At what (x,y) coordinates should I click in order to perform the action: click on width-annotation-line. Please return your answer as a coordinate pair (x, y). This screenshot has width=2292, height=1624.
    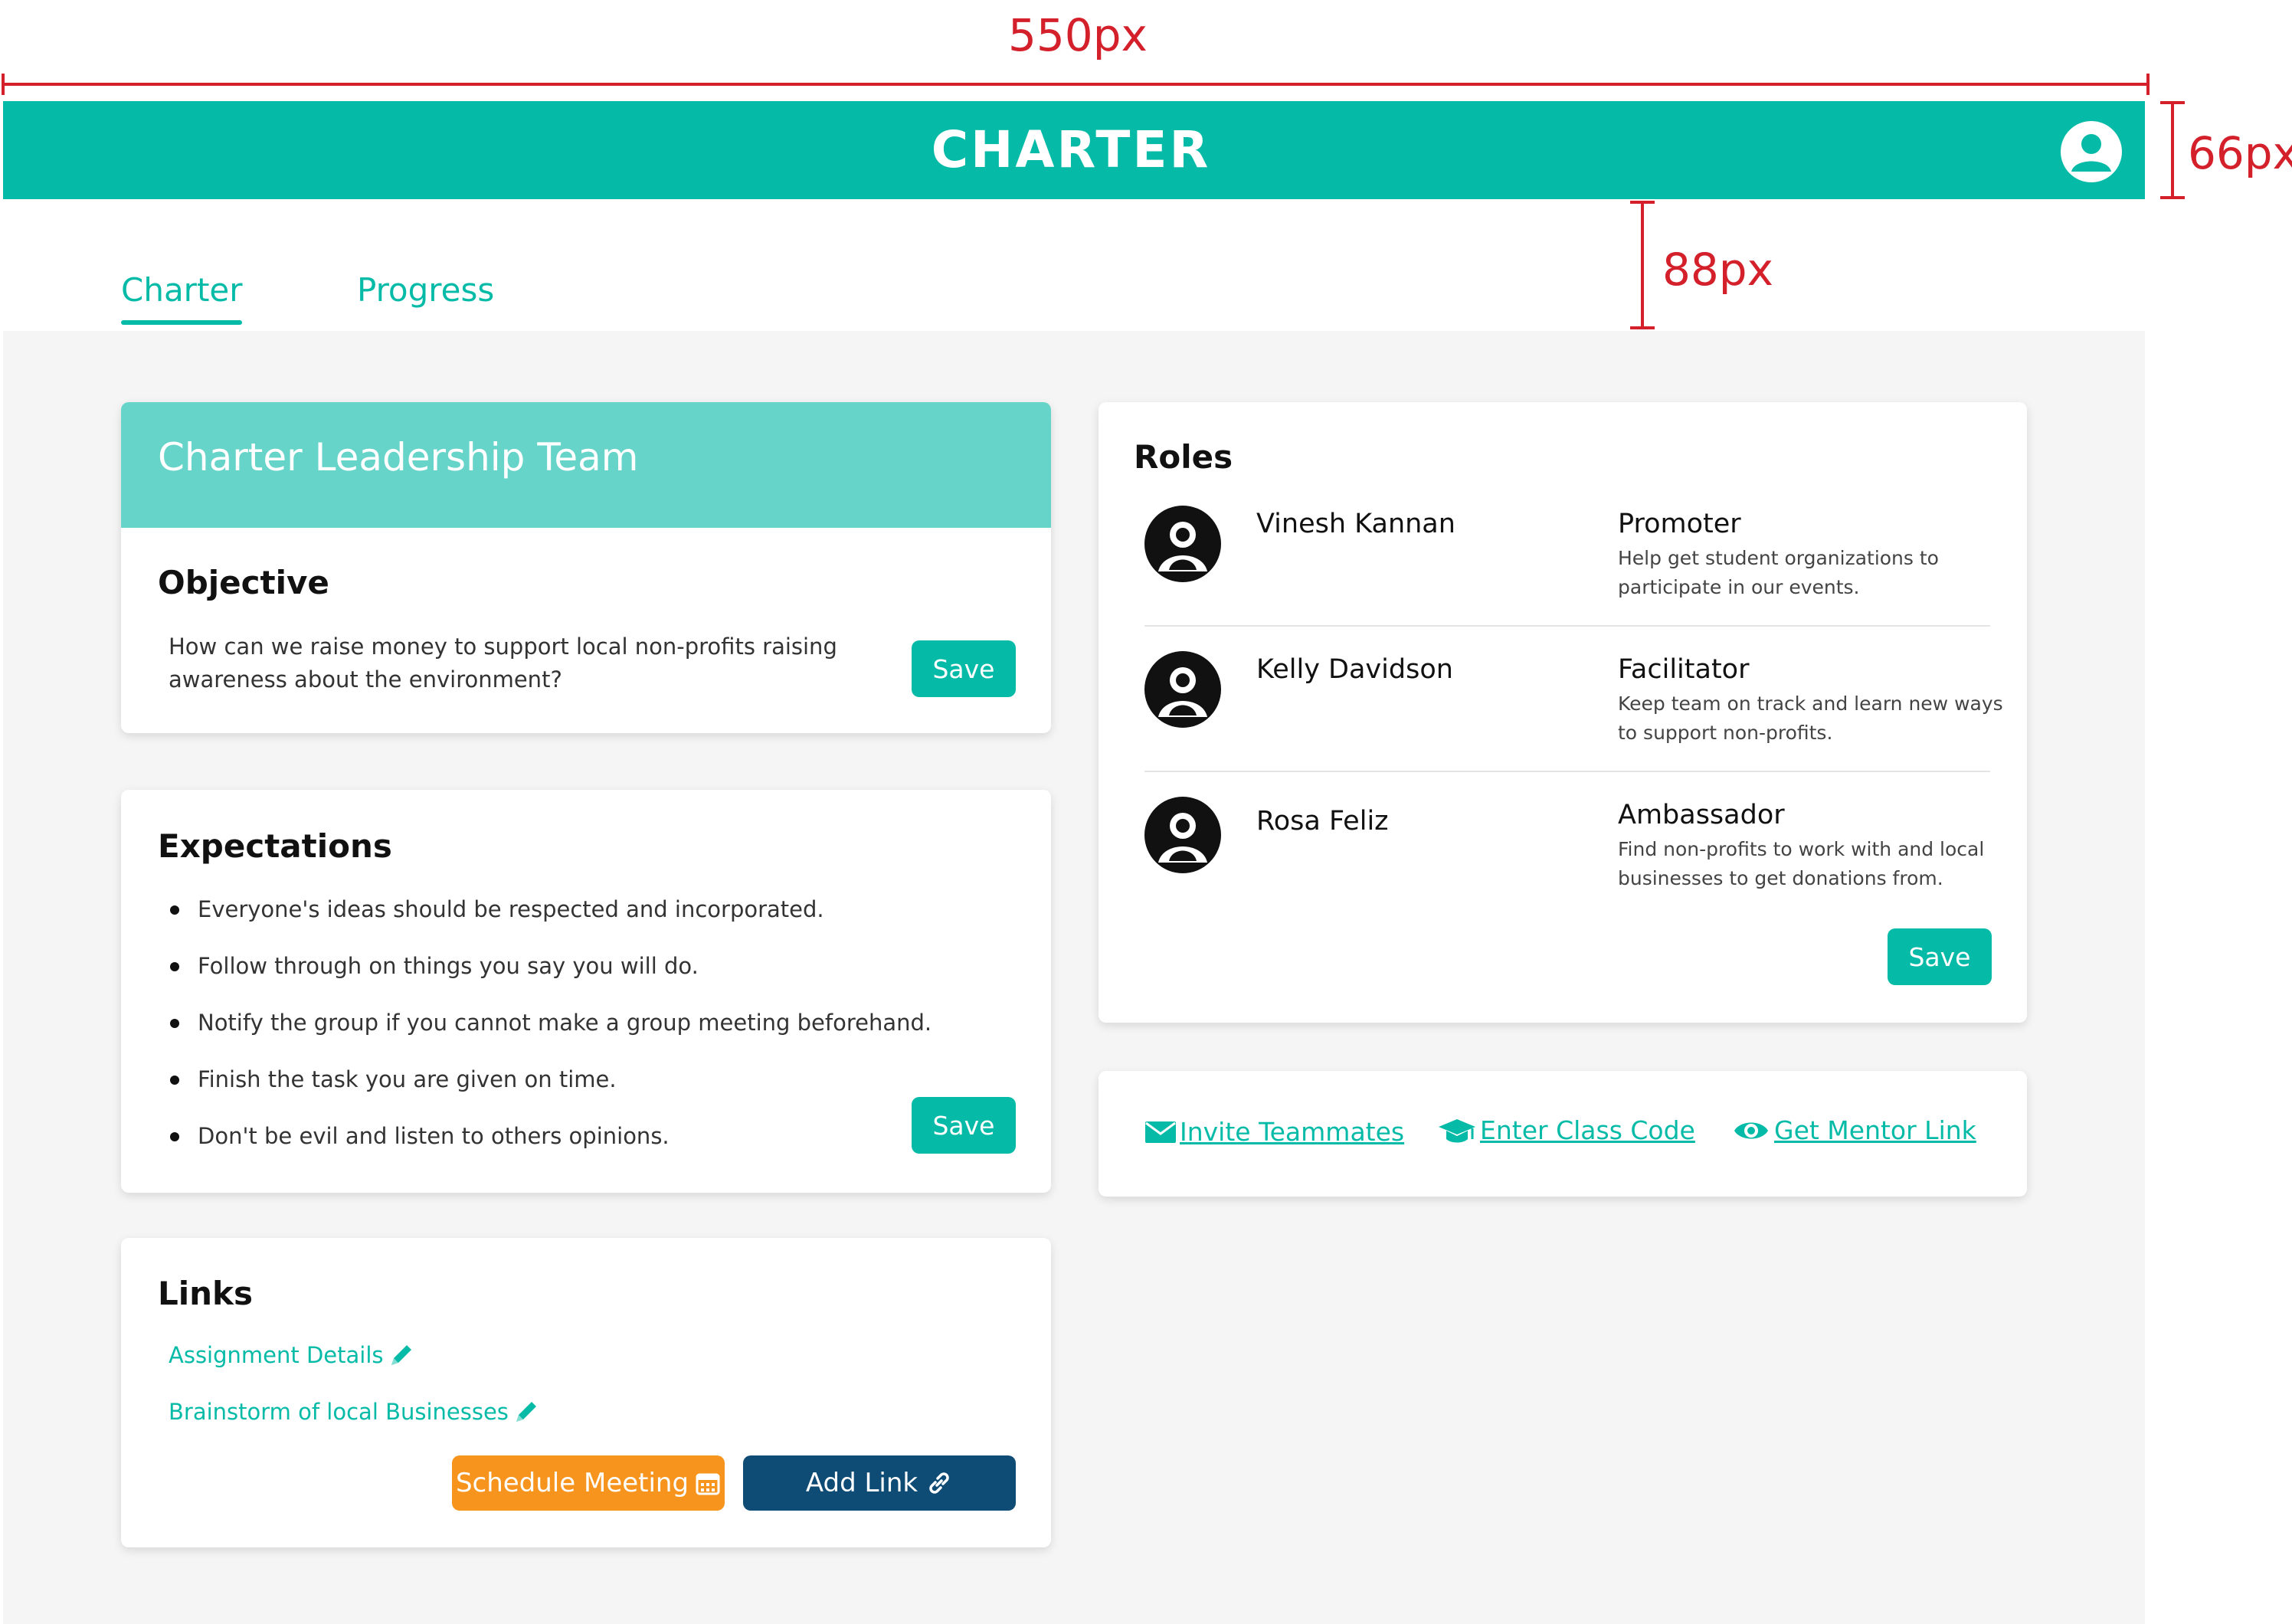
    Looking at the image, I should click on (1076, 85).